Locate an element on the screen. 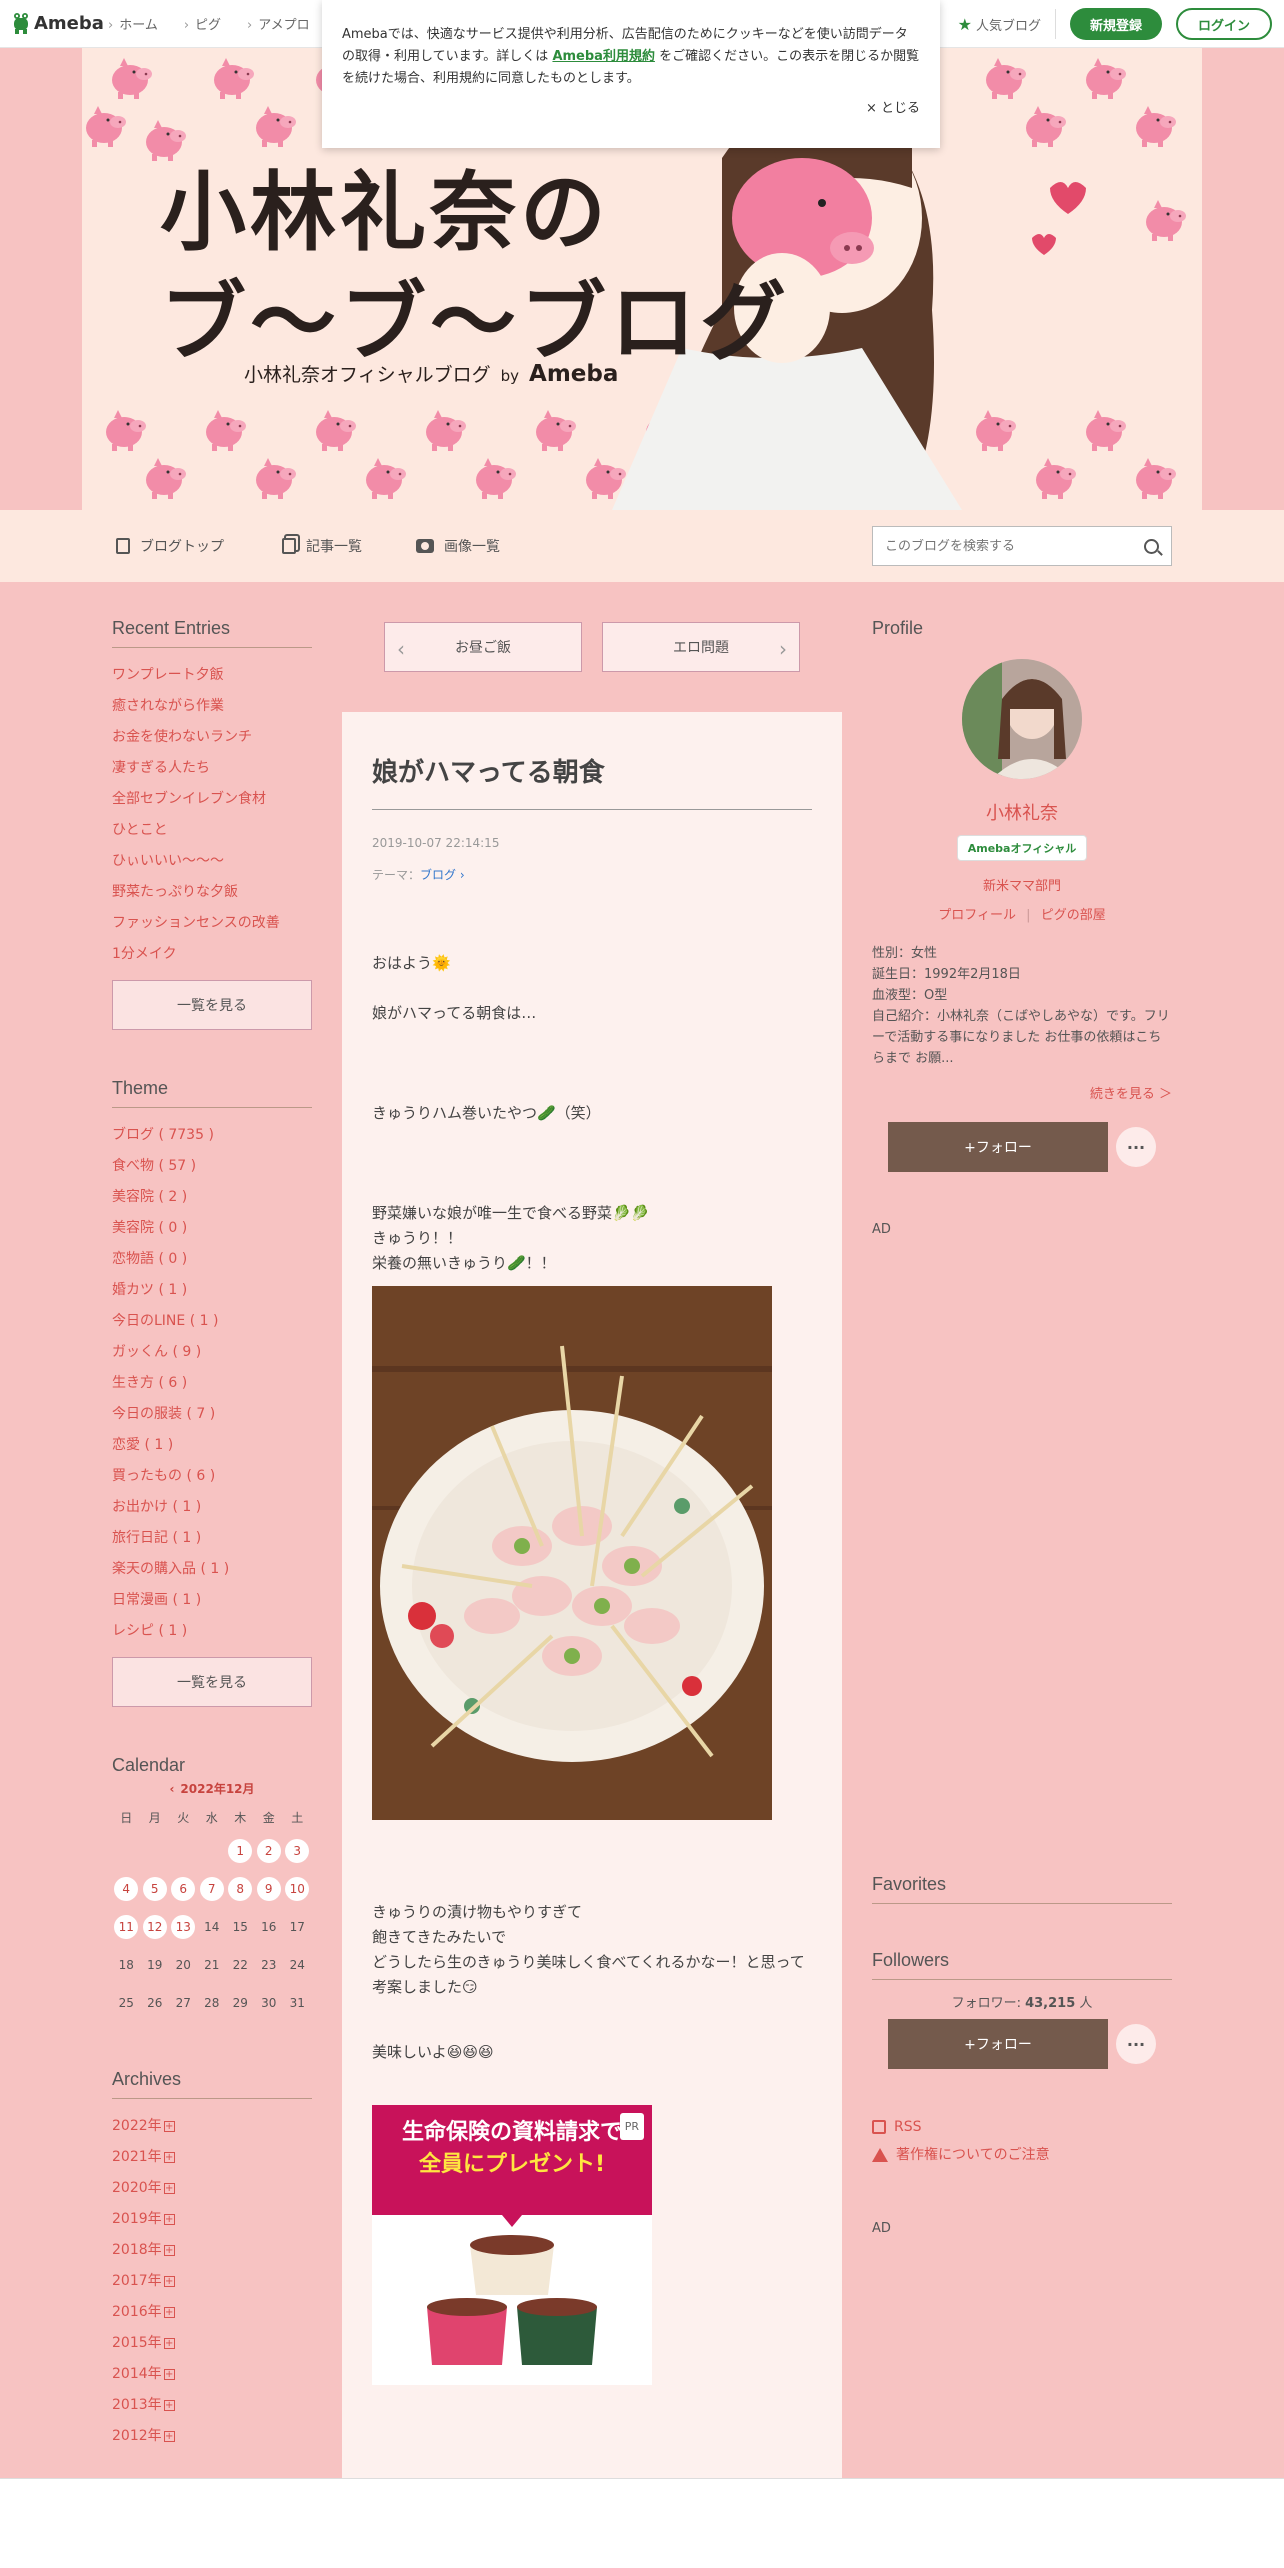 Image resolution: width=1284 pixels, height=2568 pixels. cookie-close-button: × とじる is located at coordinates (893, 109).